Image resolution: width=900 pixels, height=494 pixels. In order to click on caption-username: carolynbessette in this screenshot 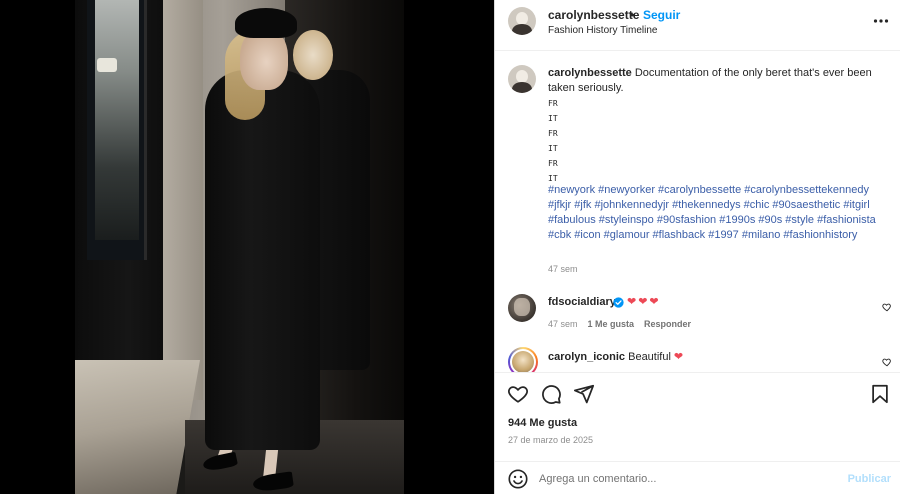, I will do `click(590, 73)`.